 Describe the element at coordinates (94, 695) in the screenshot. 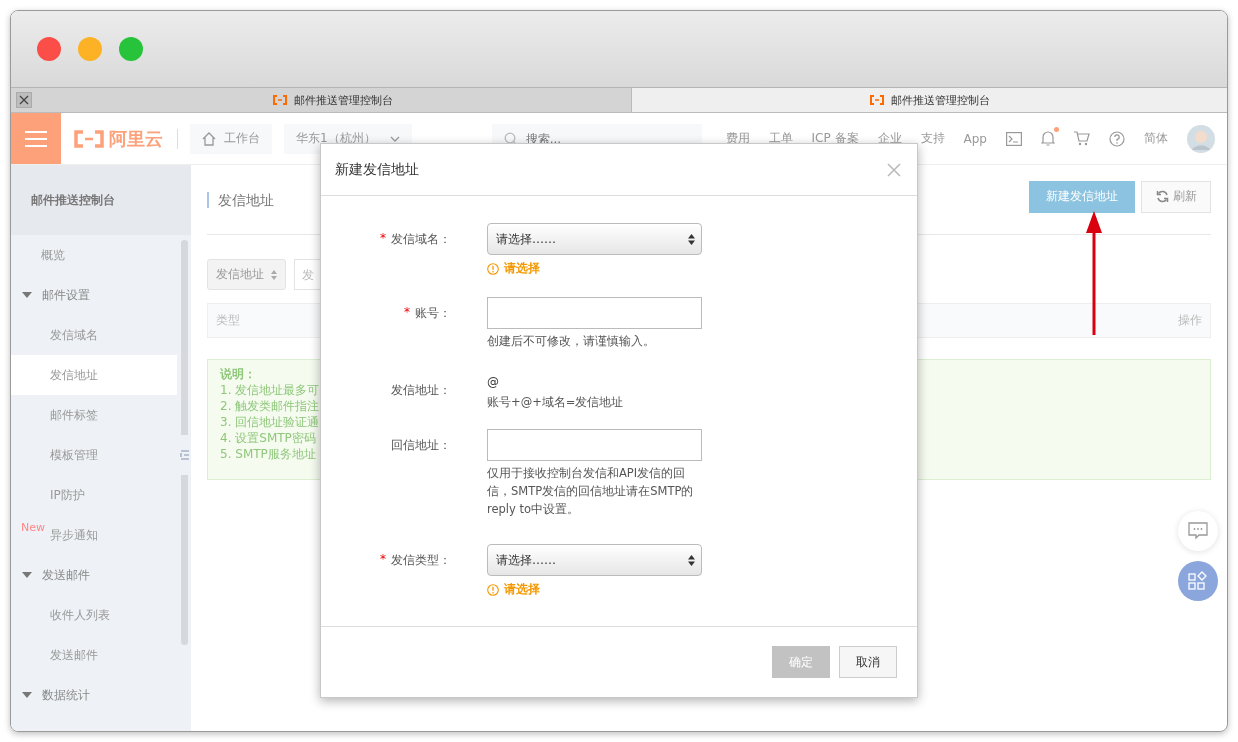

I see `sidebar-group: 数据统计` at that location.